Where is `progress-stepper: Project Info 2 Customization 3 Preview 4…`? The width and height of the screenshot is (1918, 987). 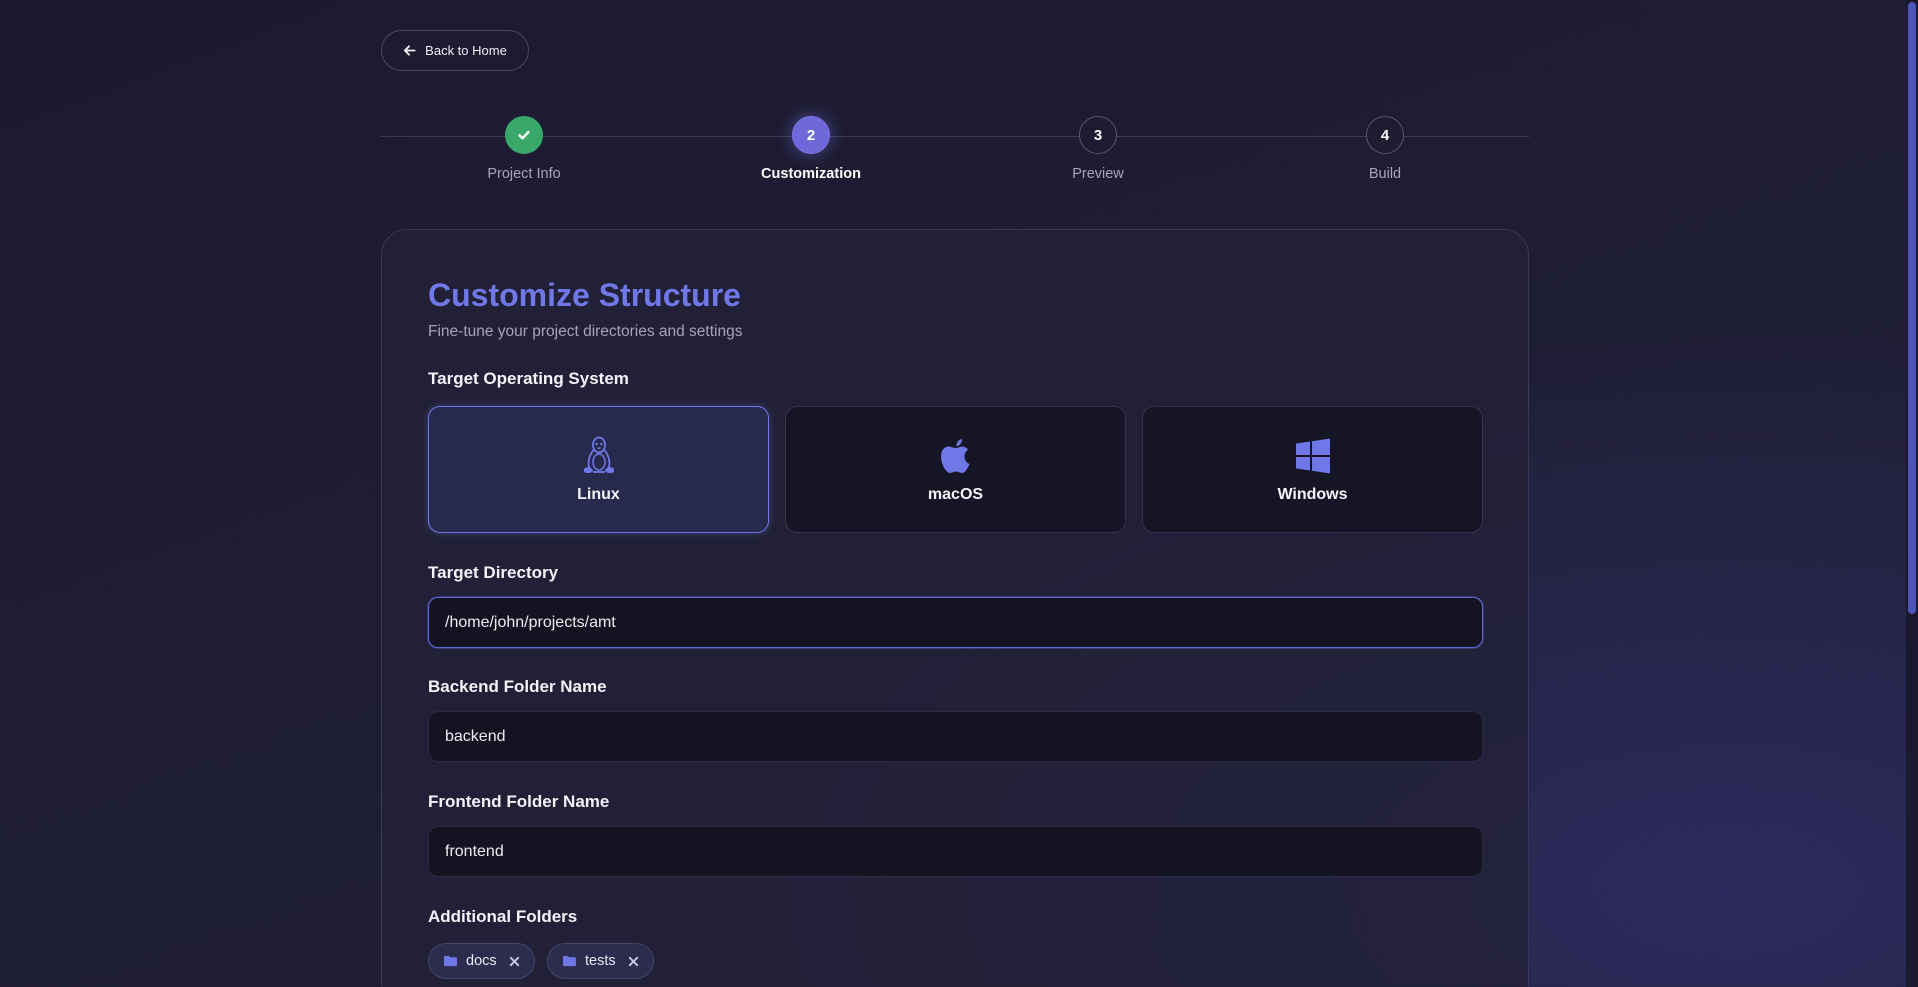 progress-stepper: Project Info 2 Customization 3 Preview 4… is located at coordinates (955, 151).